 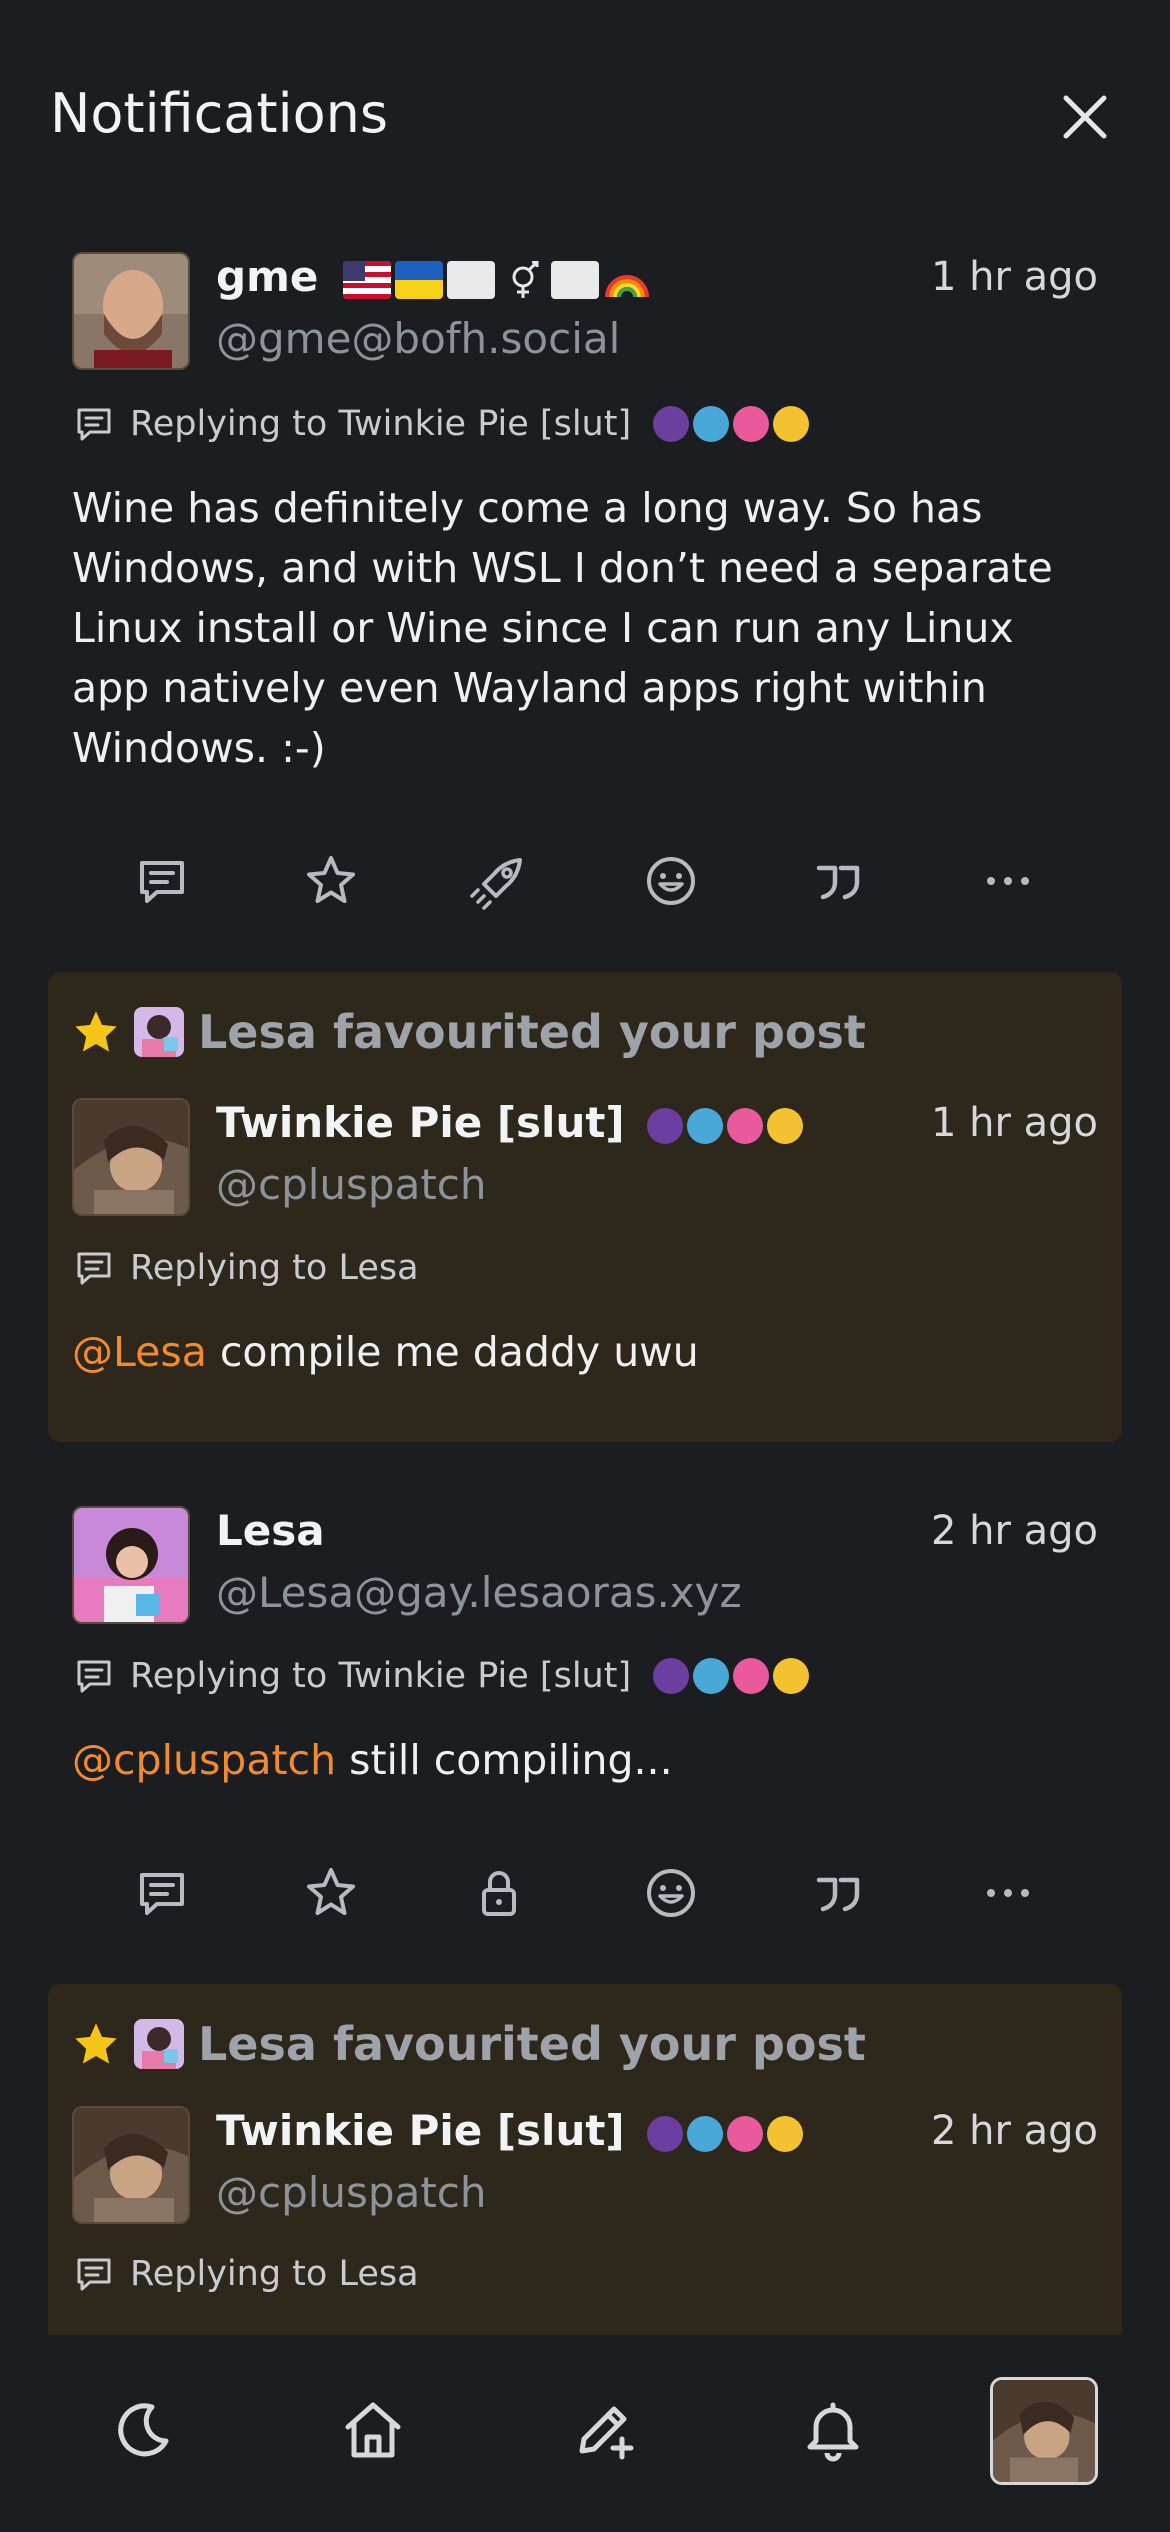 I want to click on mention-link: @Lesa, so click(x=139, y=1352).